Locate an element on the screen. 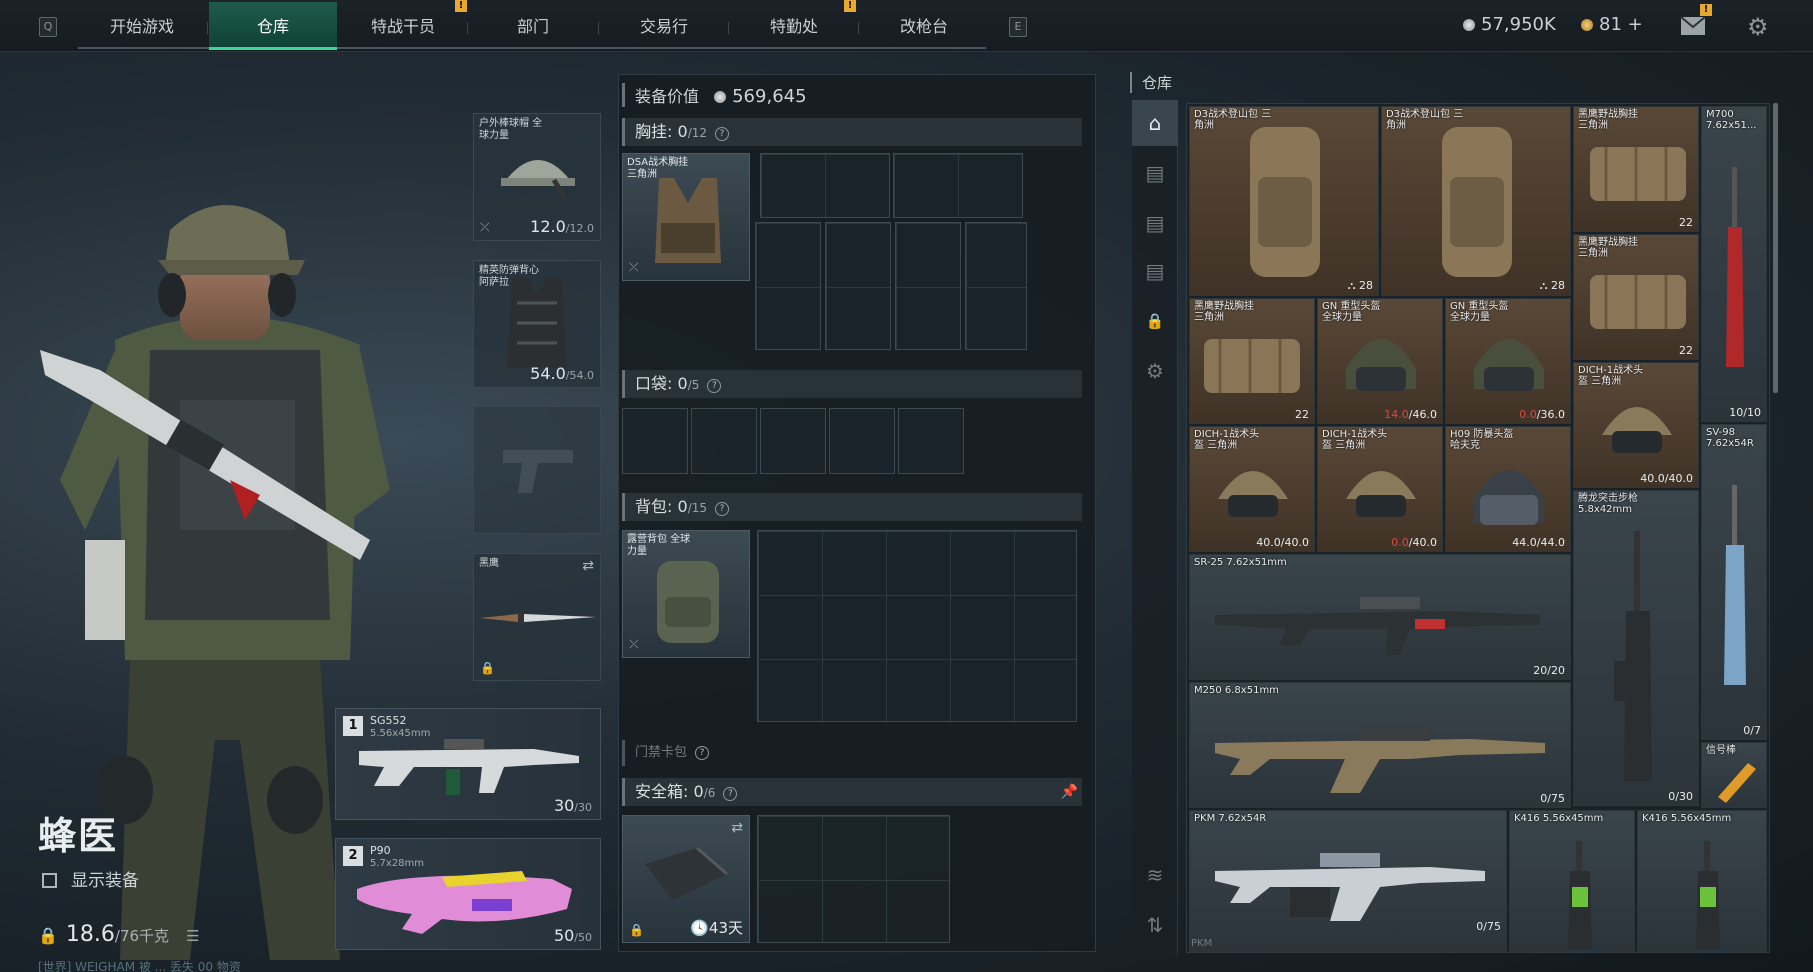 The height and width of the screenshot is (972, 1813). lock-icon: 🔒 is located at coordinates (1155, 321).